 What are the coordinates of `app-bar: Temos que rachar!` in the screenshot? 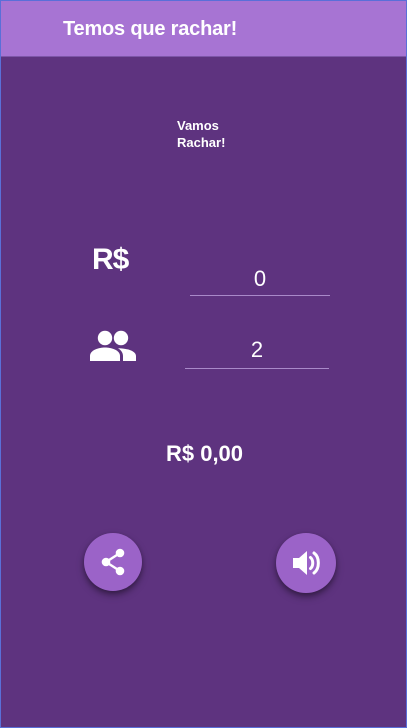 It's located at (203, 29).